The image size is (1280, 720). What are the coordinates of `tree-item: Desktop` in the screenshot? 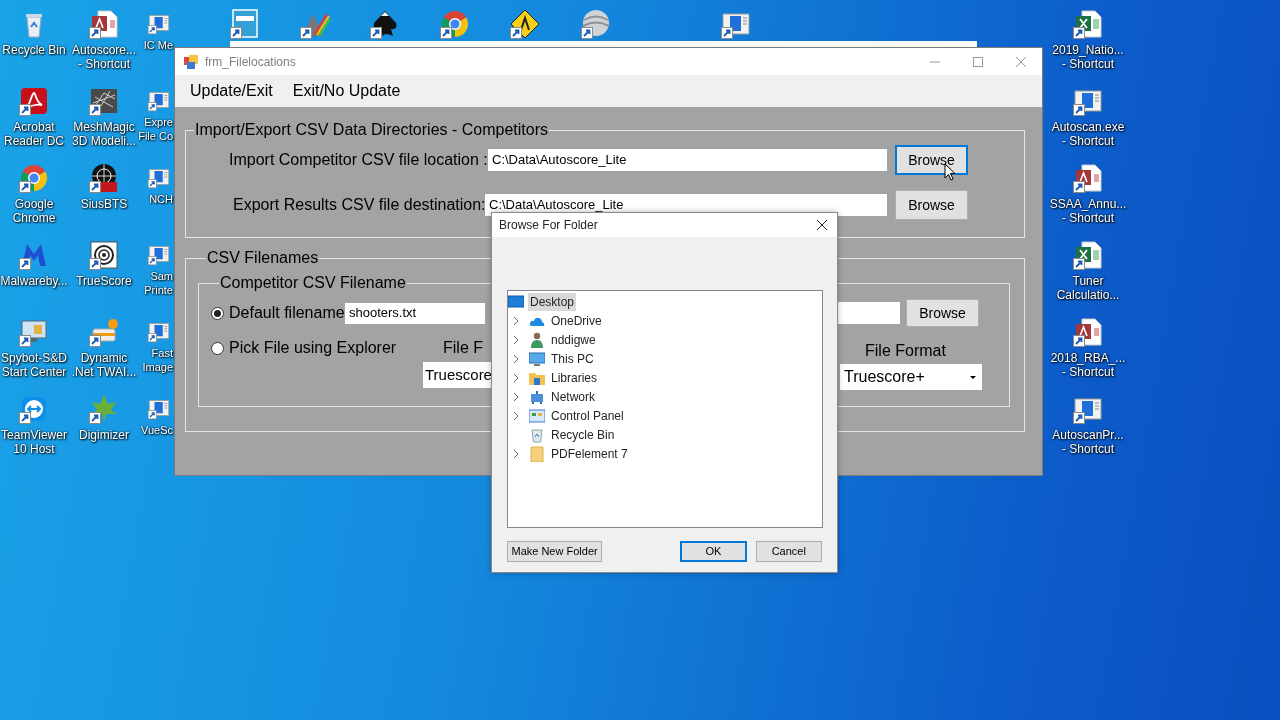 It's located at (552, 301).